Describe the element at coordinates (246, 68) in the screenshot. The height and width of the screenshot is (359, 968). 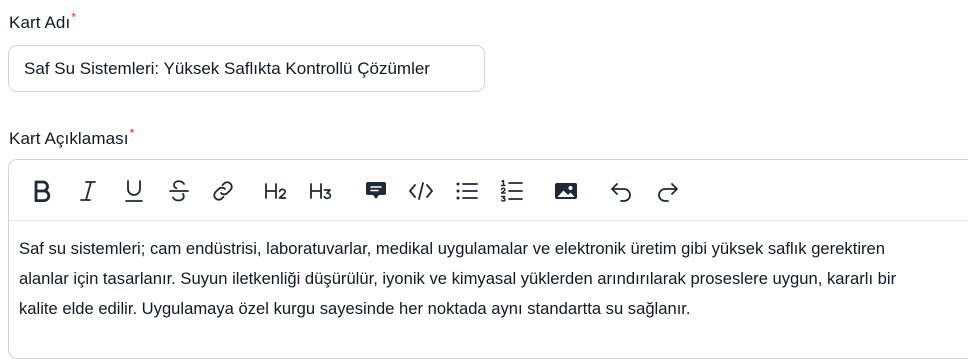
I see `card-title-input` at that location.